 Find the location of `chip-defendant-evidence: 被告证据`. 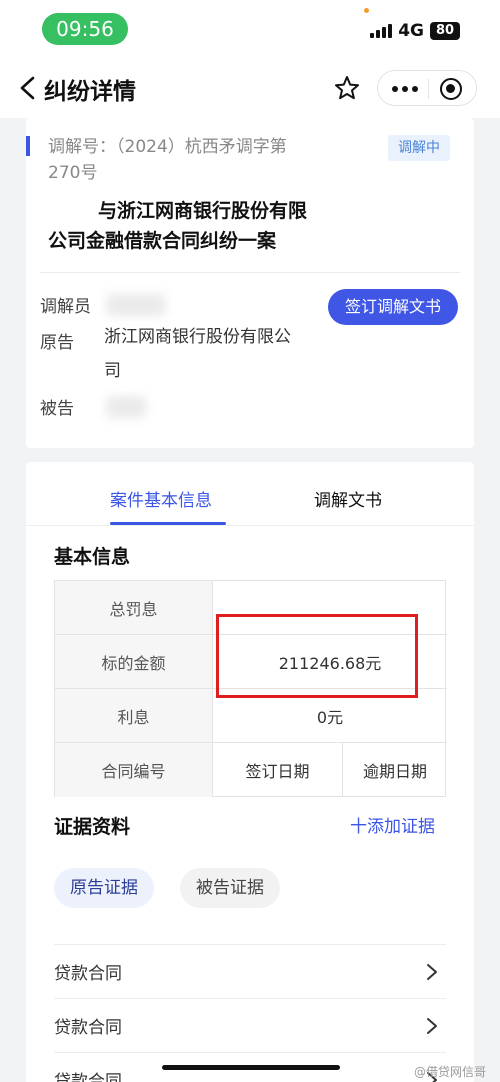

chip-defendant-evidence: 被告证据 is located at coordinates (230, 888).